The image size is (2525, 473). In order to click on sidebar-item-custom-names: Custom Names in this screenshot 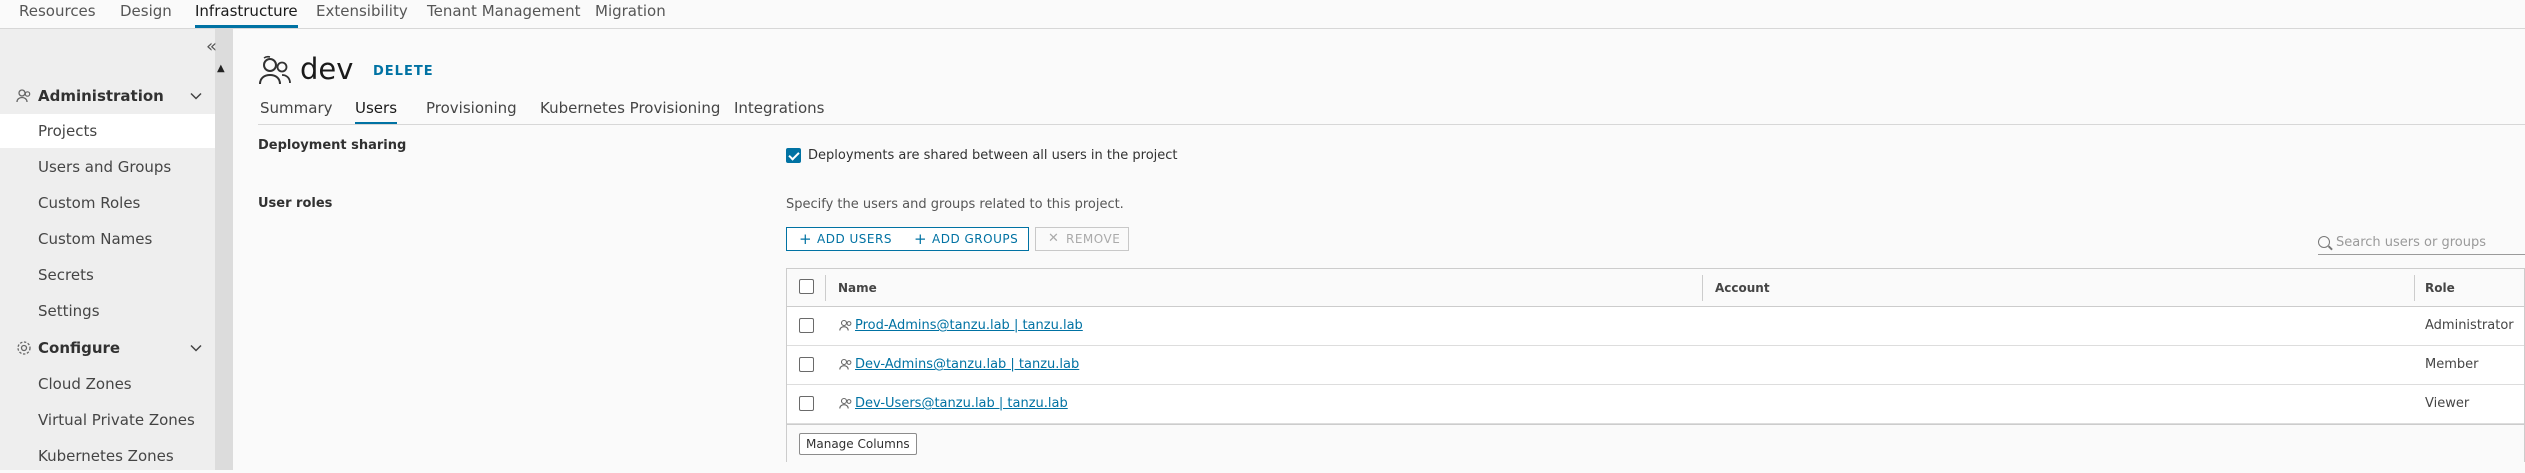, I will do `click(107, 239)`.